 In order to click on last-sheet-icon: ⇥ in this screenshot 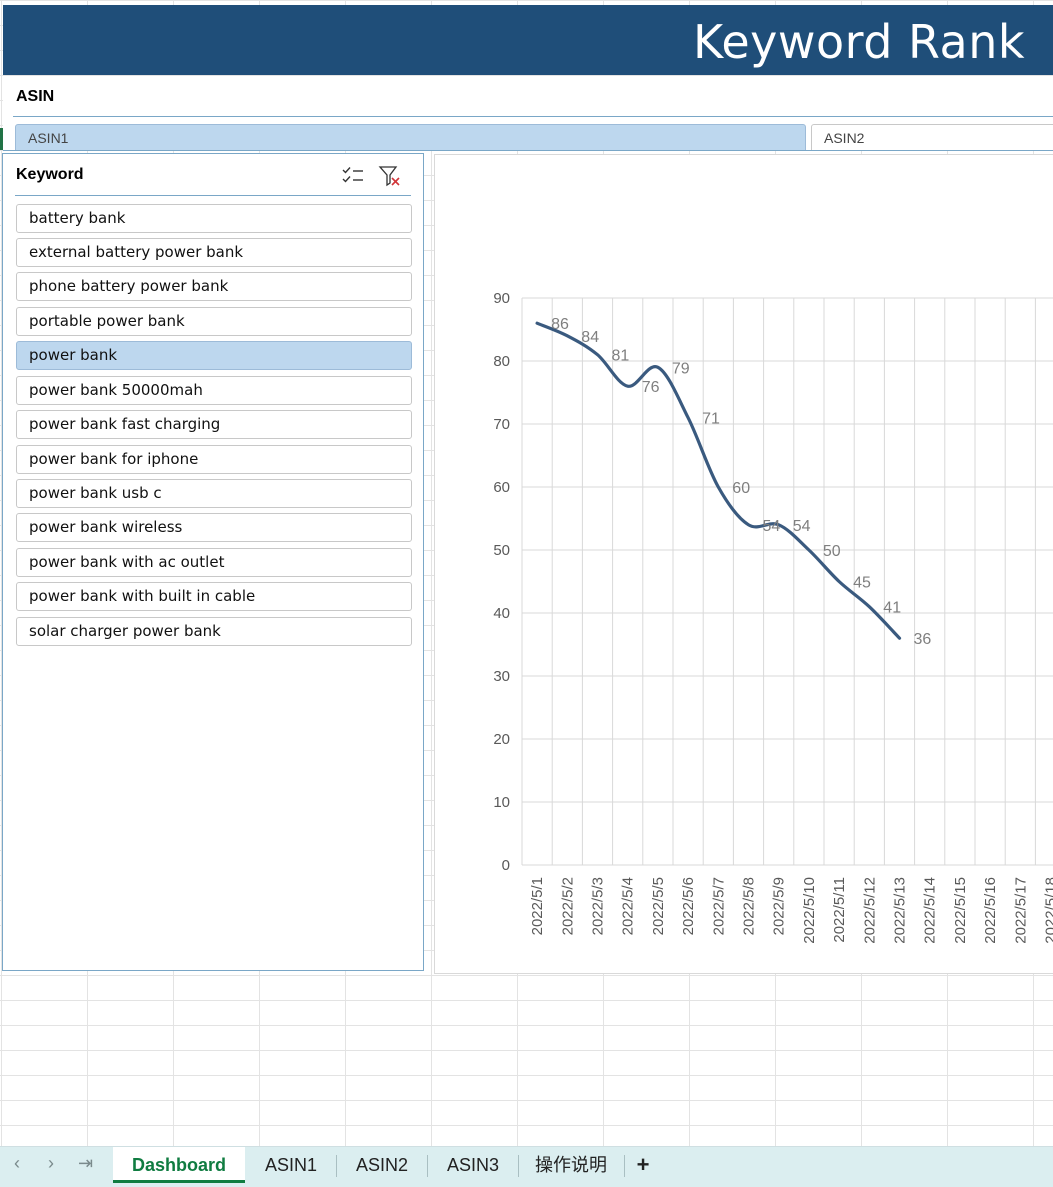, I will do `click(85, 1163)`.